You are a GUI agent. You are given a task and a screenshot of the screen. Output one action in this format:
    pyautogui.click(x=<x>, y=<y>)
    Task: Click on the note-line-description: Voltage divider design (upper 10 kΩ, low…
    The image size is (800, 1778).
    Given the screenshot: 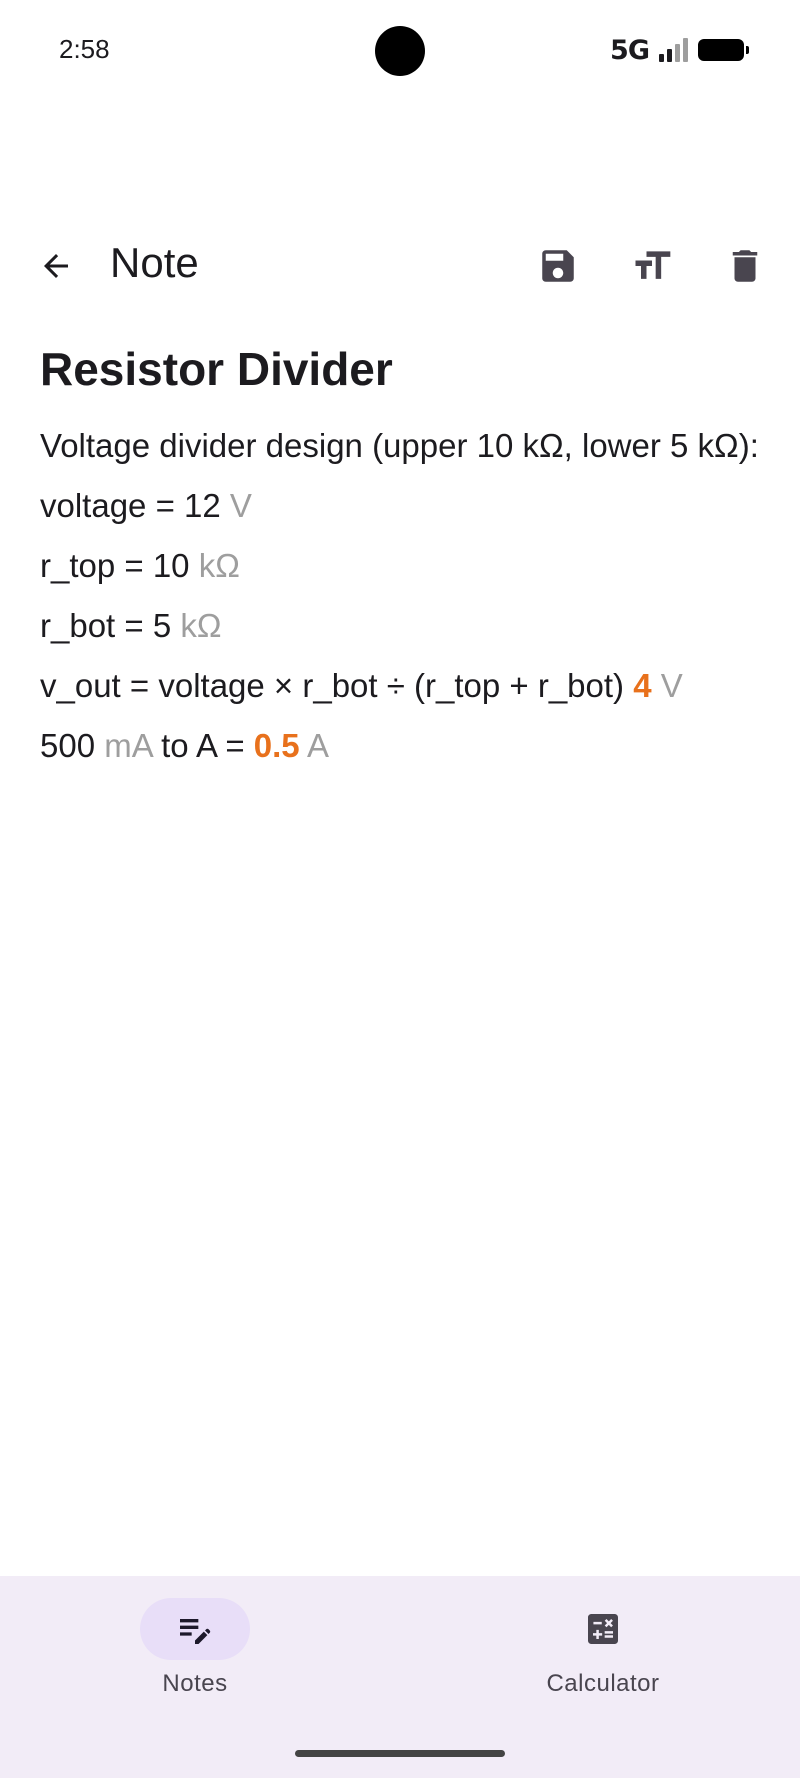 What is the action you would take?
    pyautogui.click(x=400, y=446)
    